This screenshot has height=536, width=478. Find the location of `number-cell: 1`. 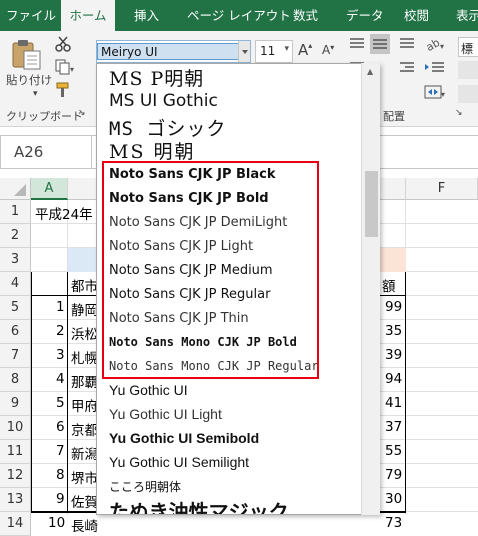

number-cell: 1 is located at coordinates (60, 307).